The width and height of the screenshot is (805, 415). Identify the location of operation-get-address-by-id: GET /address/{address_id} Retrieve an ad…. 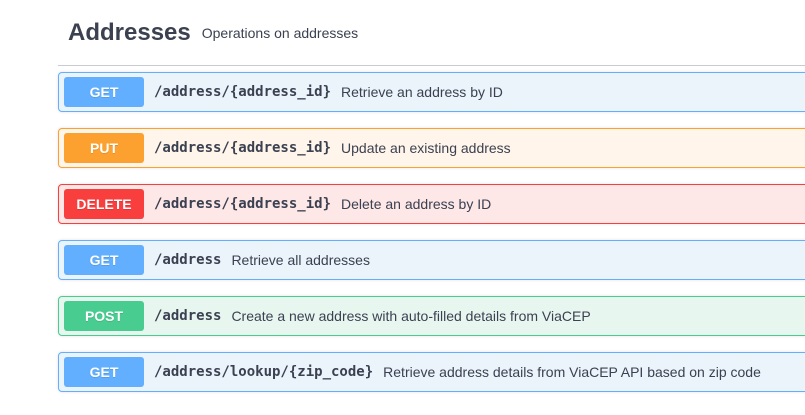
(431, 92).